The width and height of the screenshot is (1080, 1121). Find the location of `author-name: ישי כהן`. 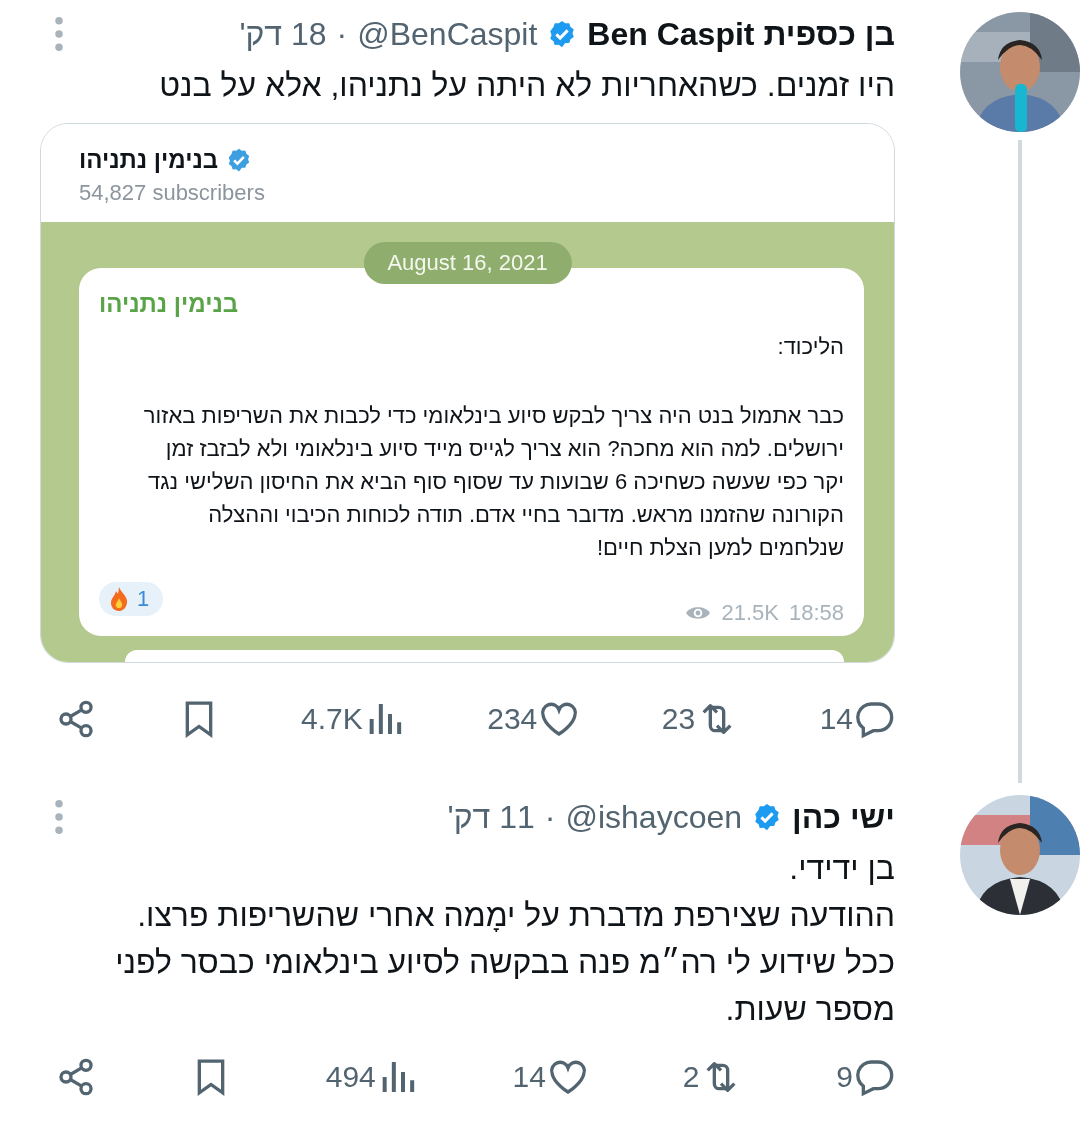

author-name: ישי כהן is located at coordinates (843, 817).